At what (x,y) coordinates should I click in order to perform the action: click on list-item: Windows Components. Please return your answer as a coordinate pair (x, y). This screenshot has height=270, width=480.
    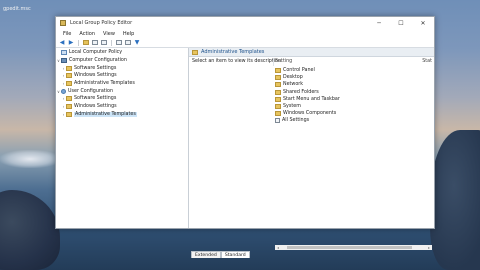
    Looking at the image, I should click on (307, 113).